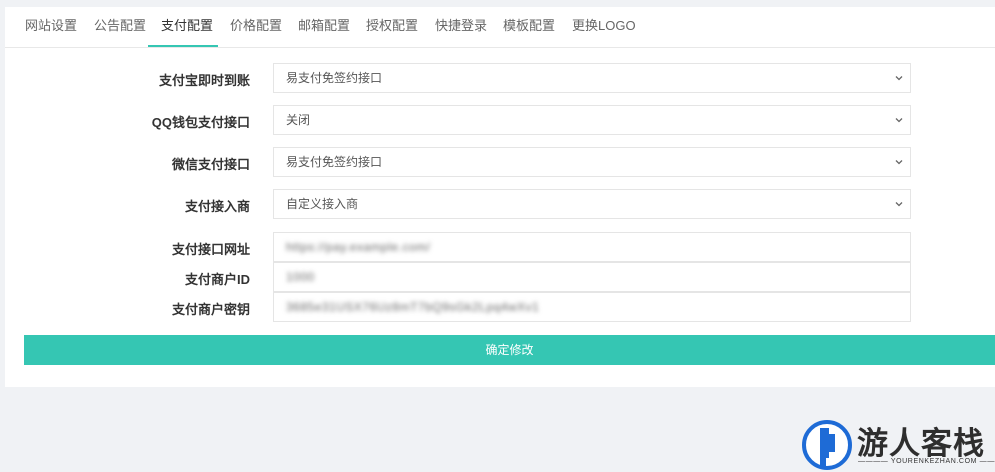  I want to click on provider-select: 自定义接入商, so click(592, 204).